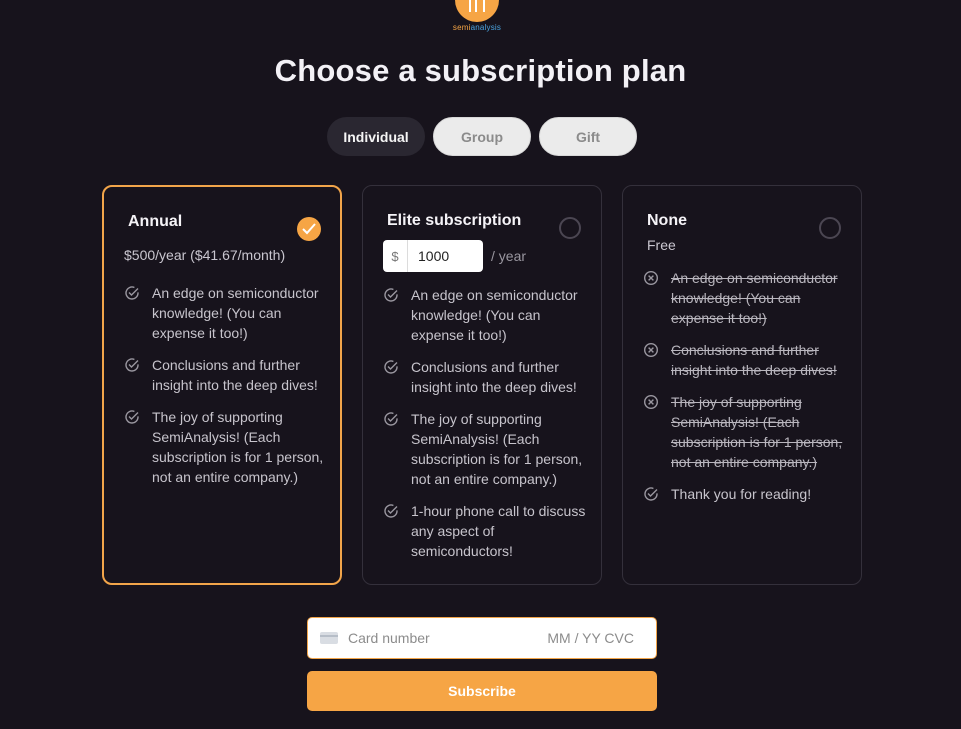 This screenshot has width=961, height=729. What do you see at coordinates (509, 256) in the screenshot?
I see `amount-period: / year` at bounding box center [509, 256].